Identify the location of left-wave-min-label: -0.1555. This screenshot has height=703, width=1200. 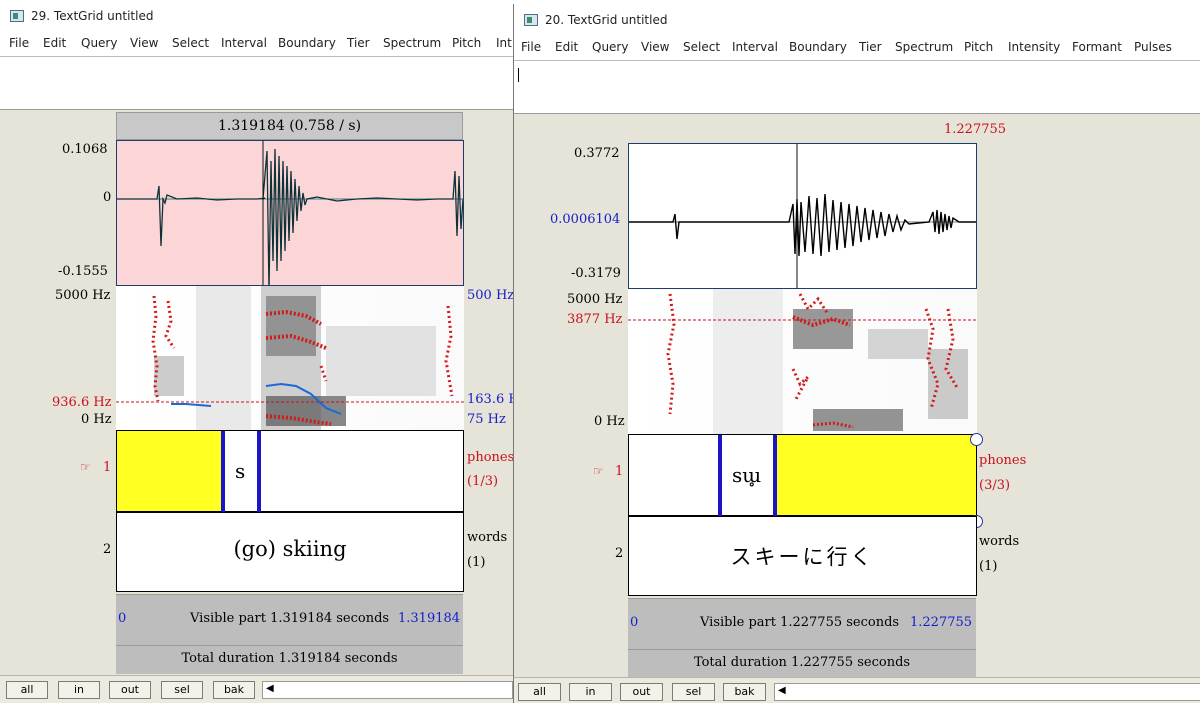
(83, 271).